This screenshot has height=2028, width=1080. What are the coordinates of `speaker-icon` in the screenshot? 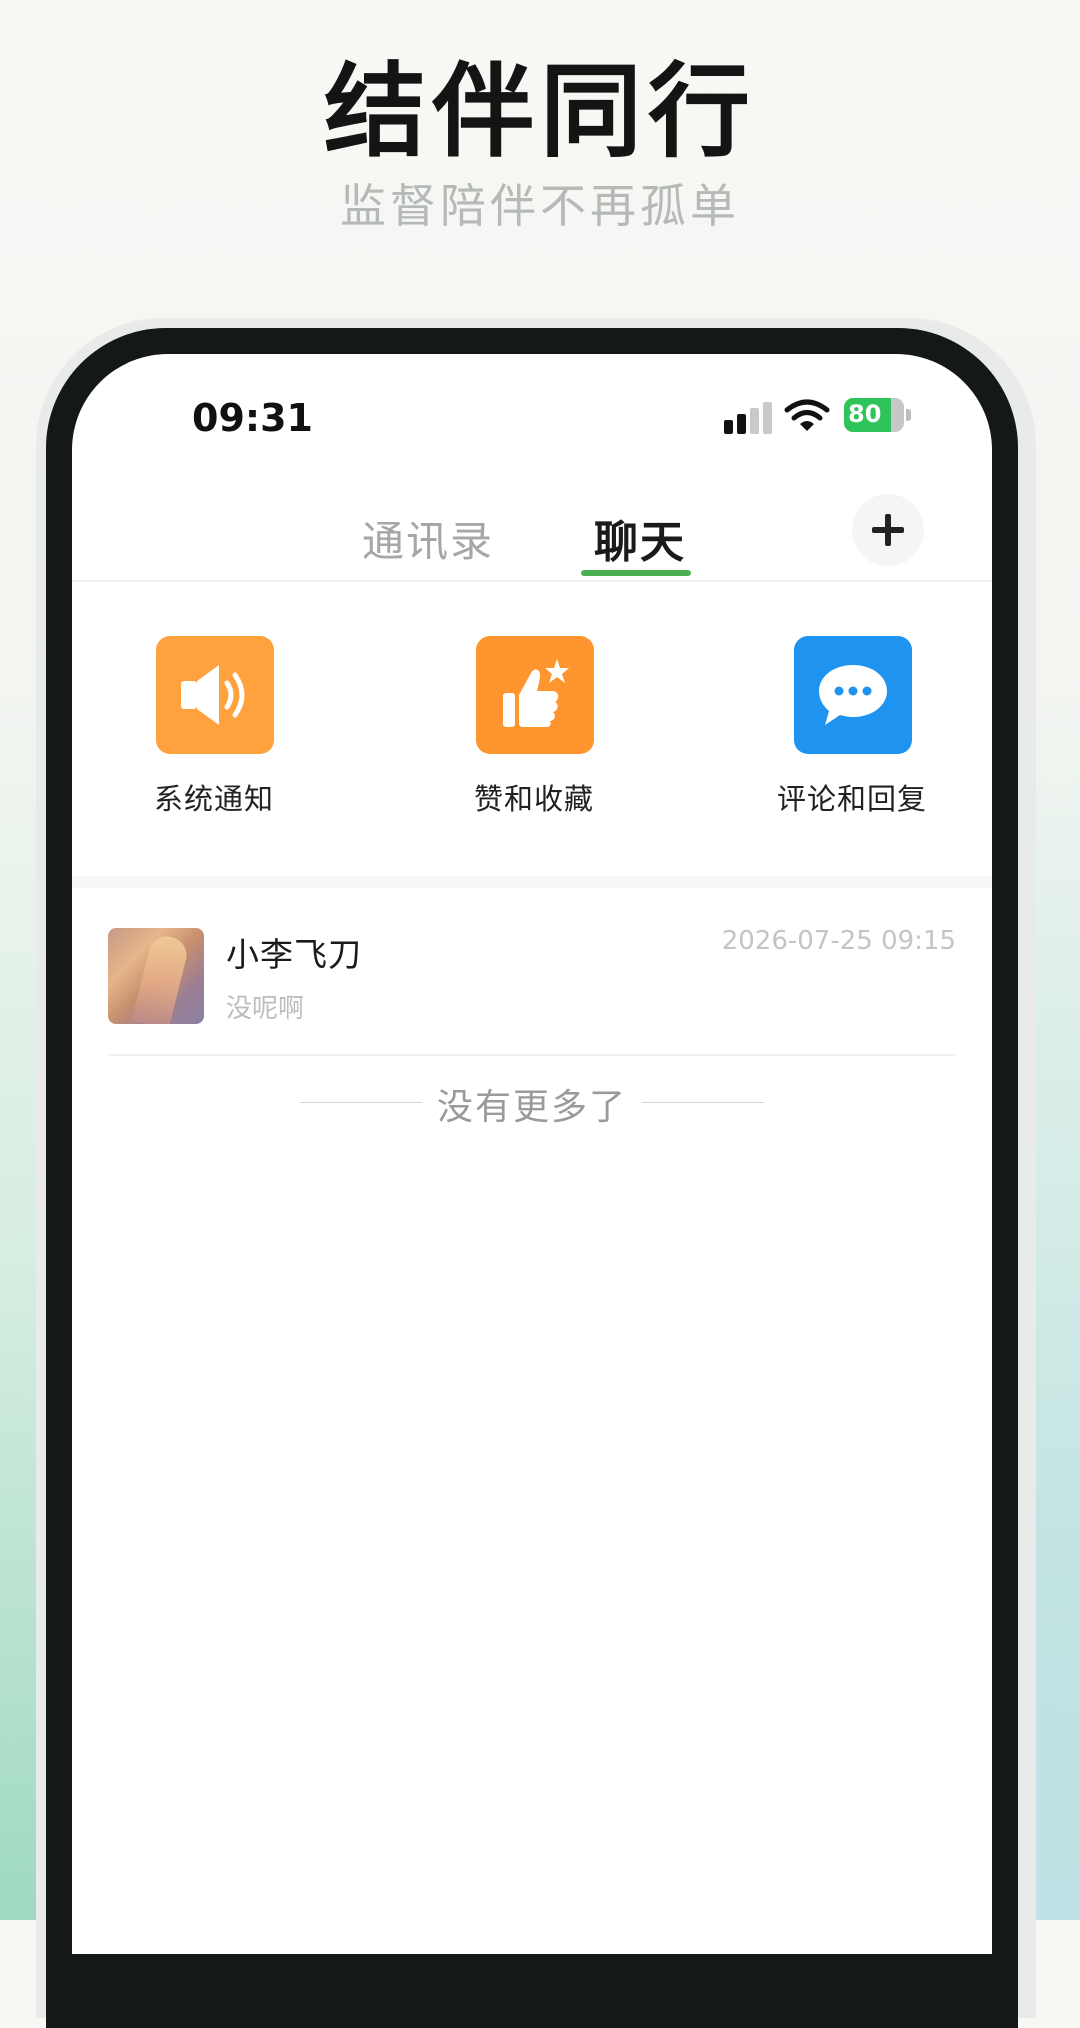 It's located at (213, 695).